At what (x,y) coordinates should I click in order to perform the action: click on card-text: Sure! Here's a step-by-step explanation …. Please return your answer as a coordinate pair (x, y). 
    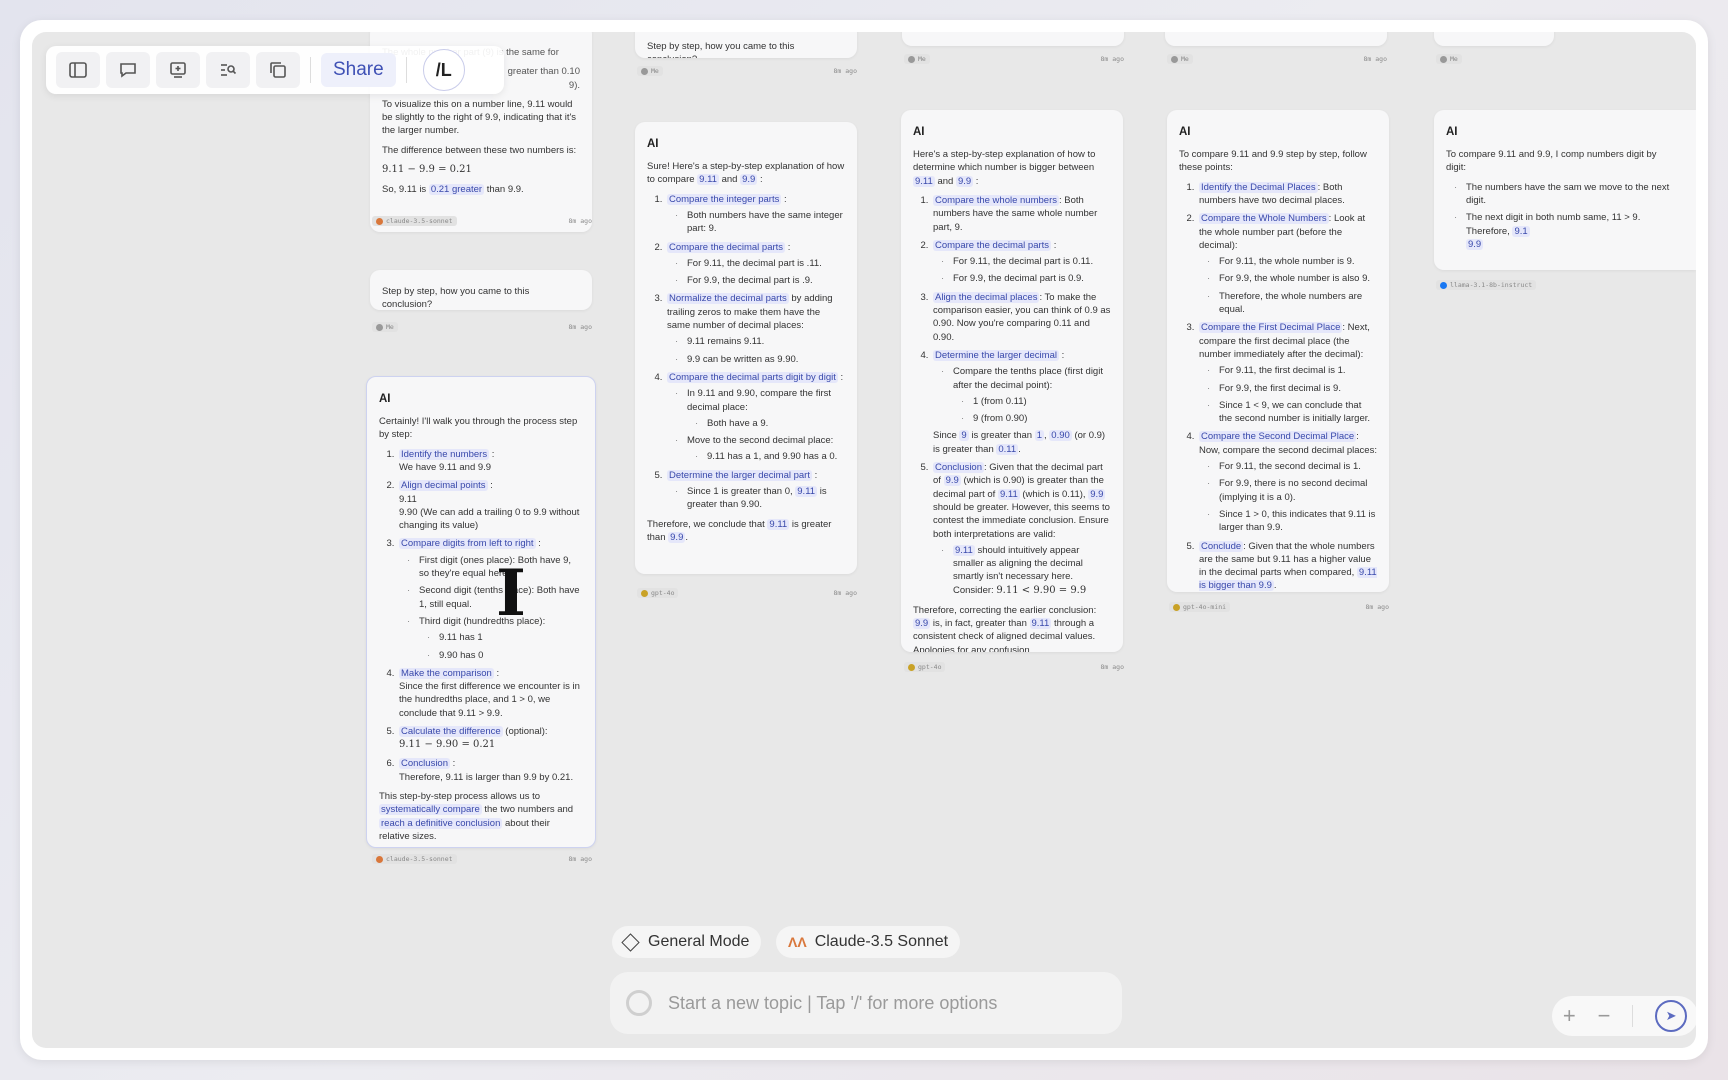
    Looking at the image, I should click on (746, 173).